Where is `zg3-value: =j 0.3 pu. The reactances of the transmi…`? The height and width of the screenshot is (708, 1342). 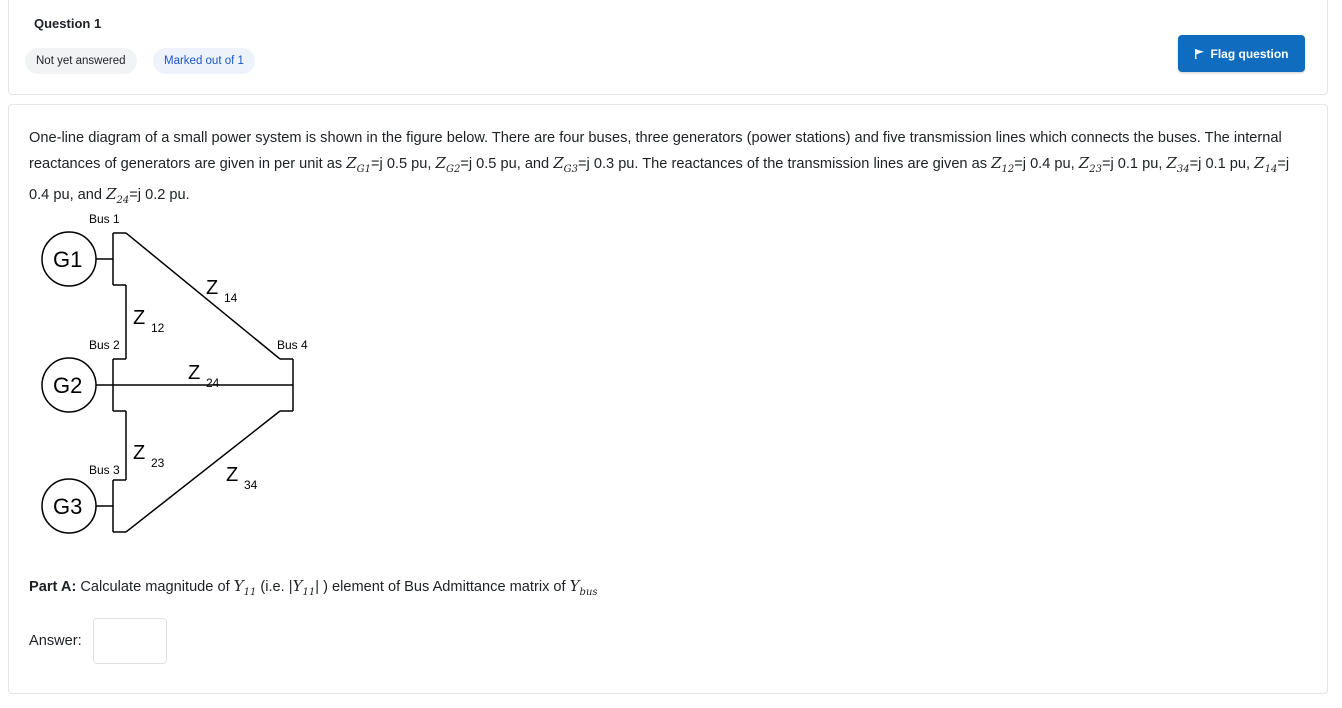
zg3-value: =j 0.3 pu. The reactances of the transmi… is located at coordinates (785, 163).